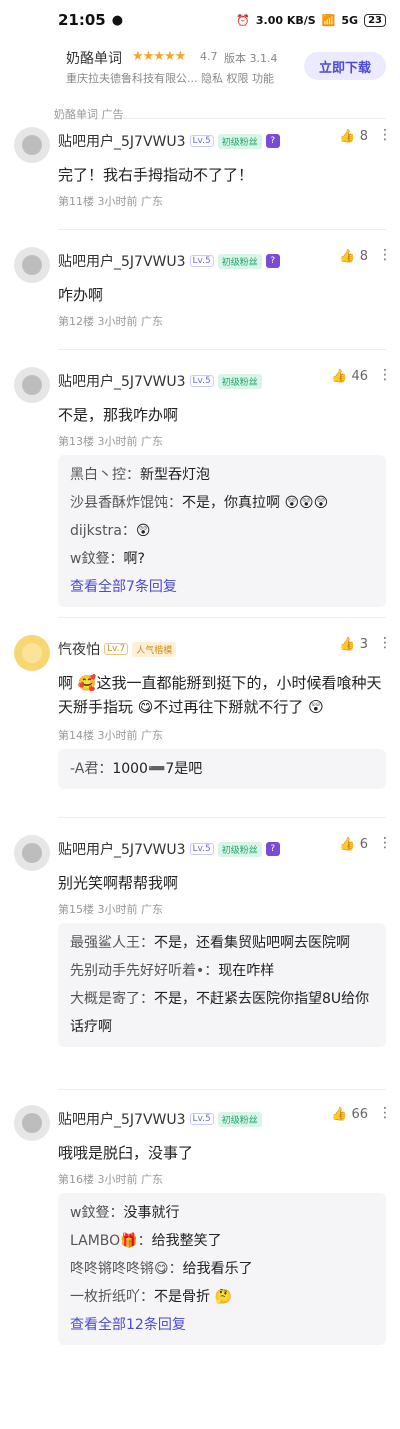  What do you see at coordinates (353, 844) in the screenshot?
I see `like-button: 👍 6` at bounding box center [353, 844].